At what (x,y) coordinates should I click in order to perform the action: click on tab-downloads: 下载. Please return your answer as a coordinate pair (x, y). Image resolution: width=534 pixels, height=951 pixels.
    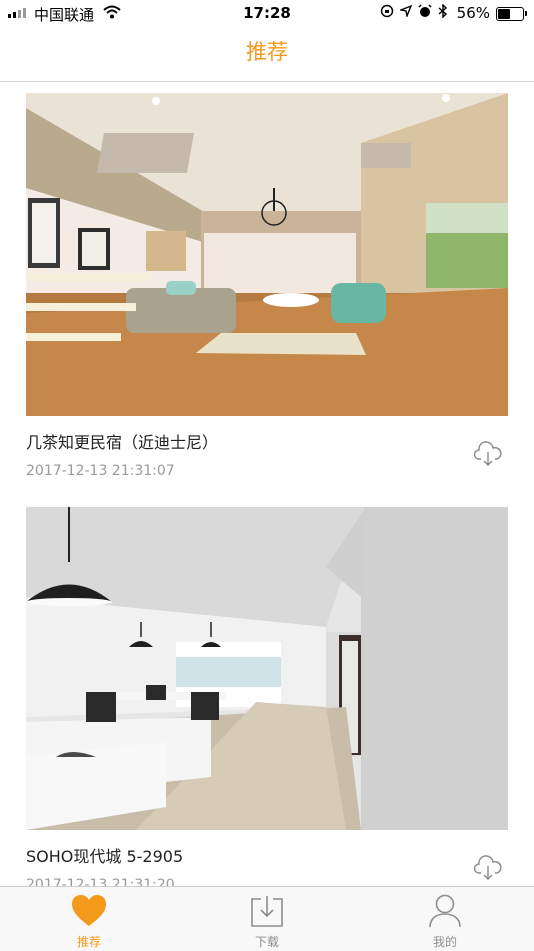
    Looking at the image, I should click on (267, 919).